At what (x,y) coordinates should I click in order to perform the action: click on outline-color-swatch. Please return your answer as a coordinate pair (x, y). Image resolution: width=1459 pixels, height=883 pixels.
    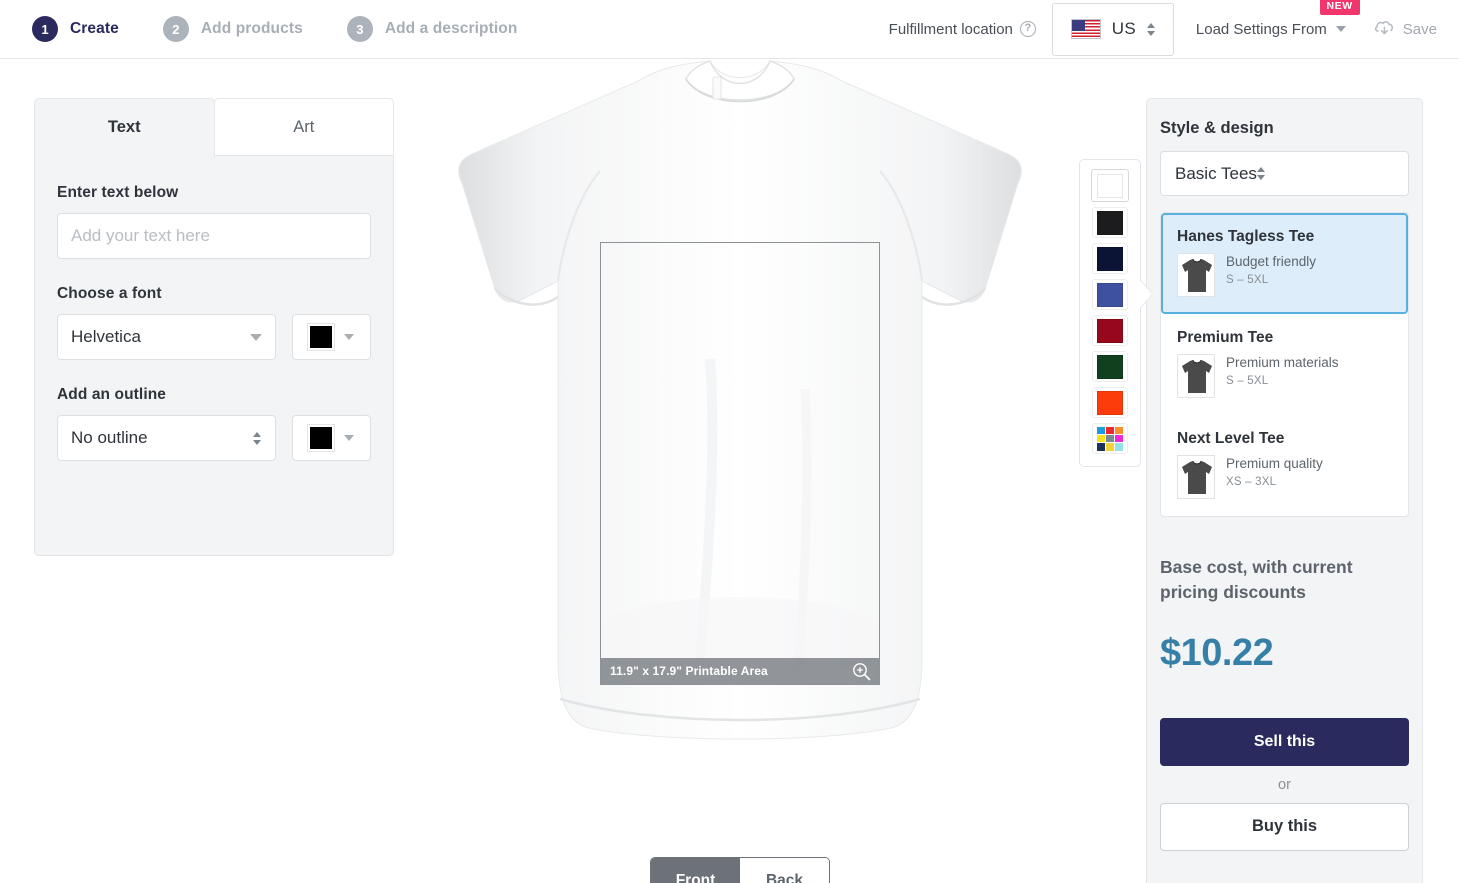
    Looking at the image, I should click on (321, 438).